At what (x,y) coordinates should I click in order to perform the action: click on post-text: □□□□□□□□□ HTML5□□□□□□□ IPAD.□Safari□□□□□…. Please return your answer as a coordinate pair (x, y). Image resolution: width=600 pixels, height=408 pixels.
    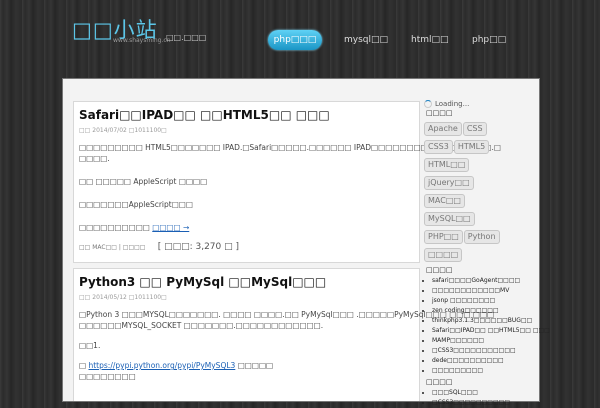
    Looking at the image, I should click on (290, 147).